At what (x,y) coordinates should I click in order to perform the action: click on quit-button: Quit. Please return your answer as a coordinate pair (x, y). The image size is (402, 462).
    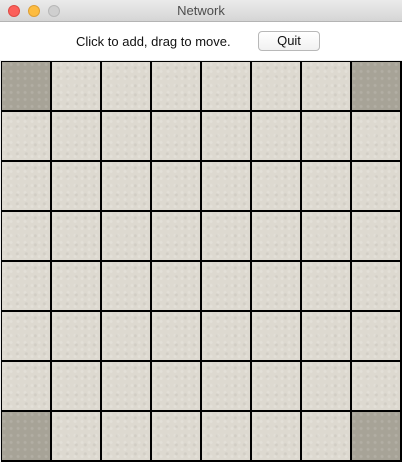
    Looking at the image, I should click on (289, 41).